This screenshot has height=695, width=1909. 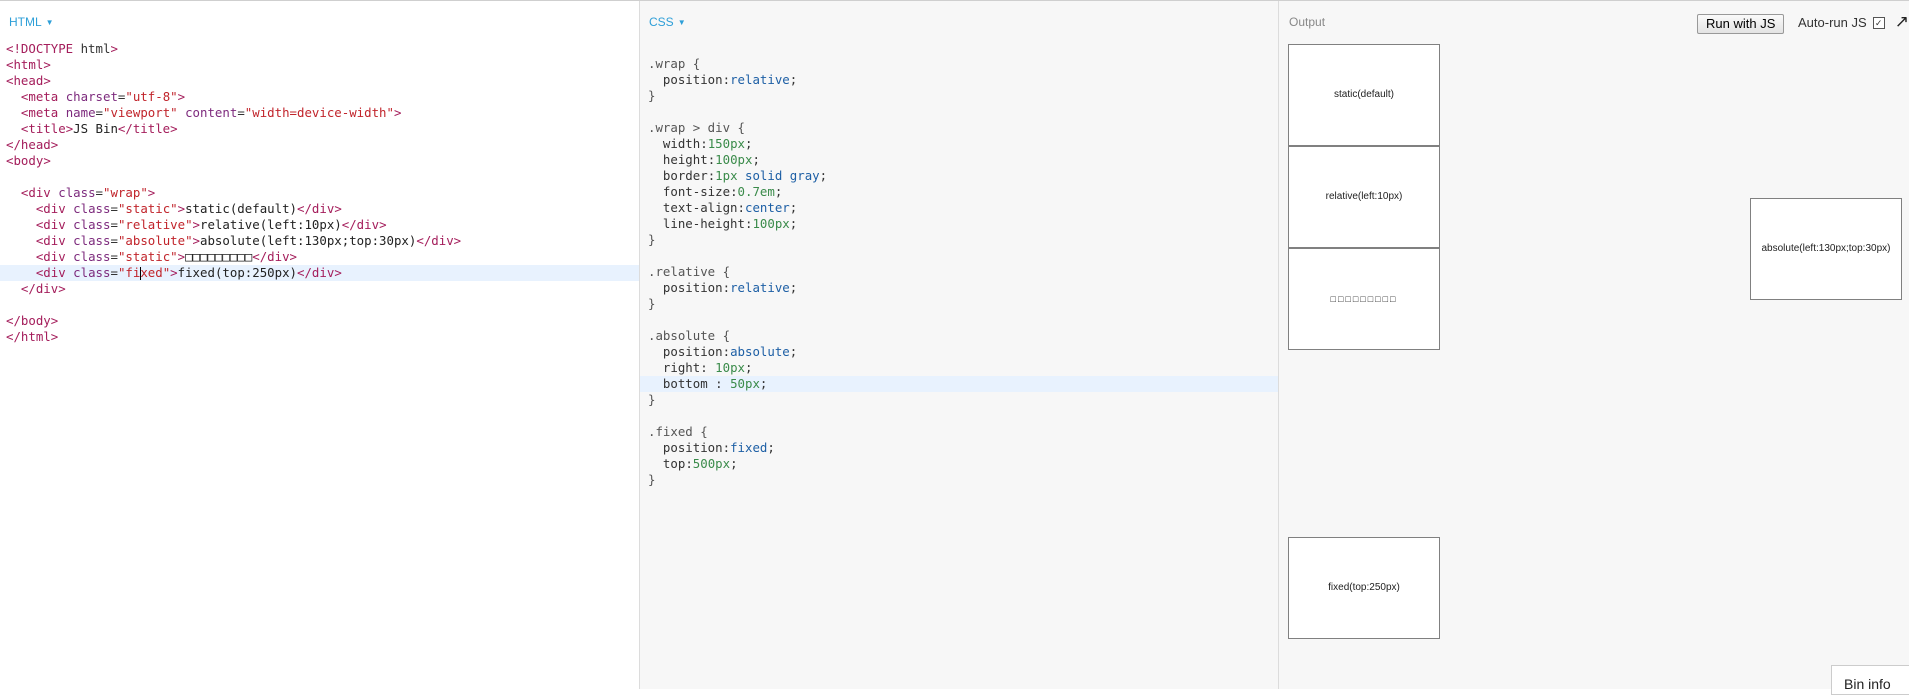 I want to click on text-cursor, so click(x=141, y=273).